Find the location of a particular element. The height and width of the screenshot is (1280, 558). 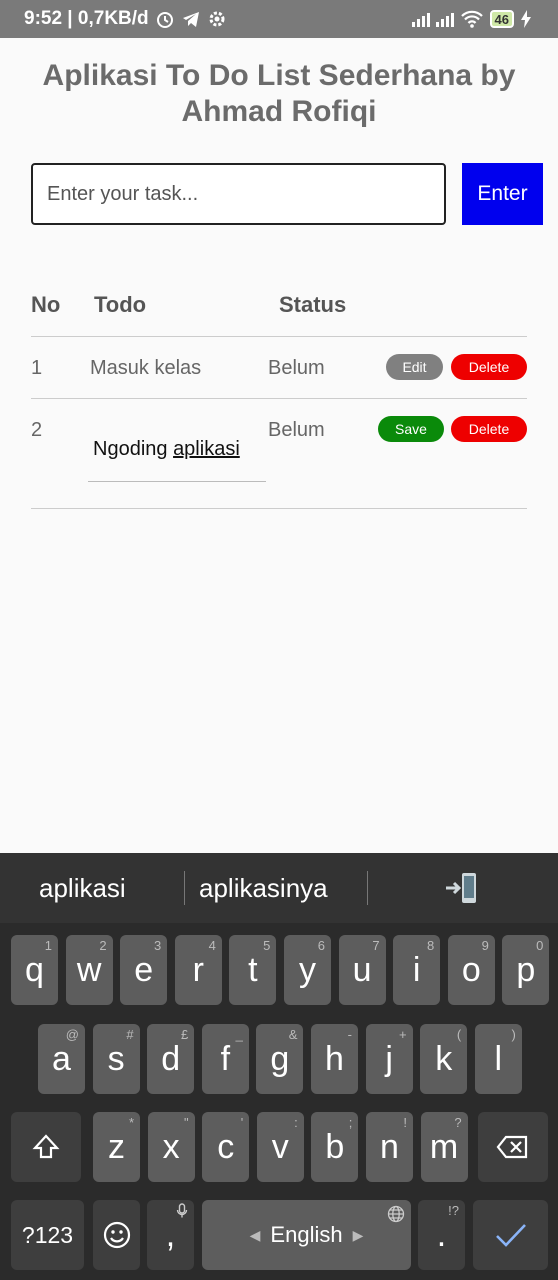

row-2-todo-edit-field: Ngoding aplikasi is located at coordinates (177, 457).